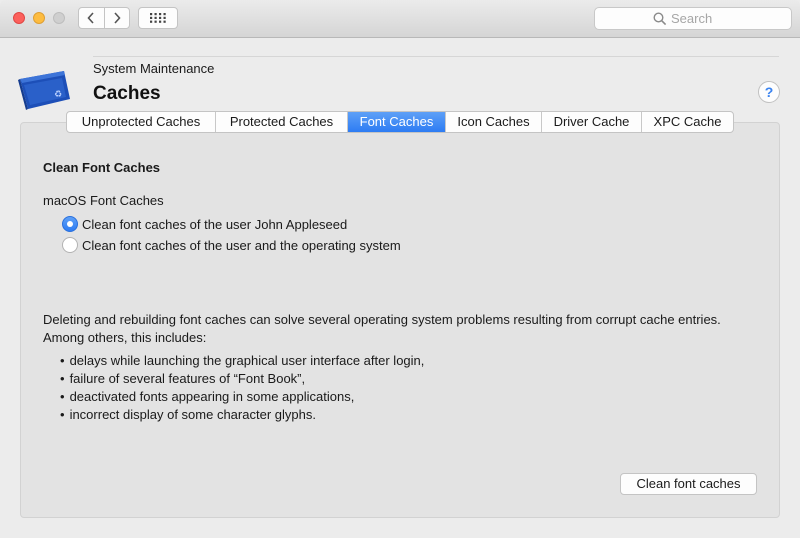 The height and width of the screenshot is (538, 800). I want to click on chevron-left-icon, so click(90, 18).